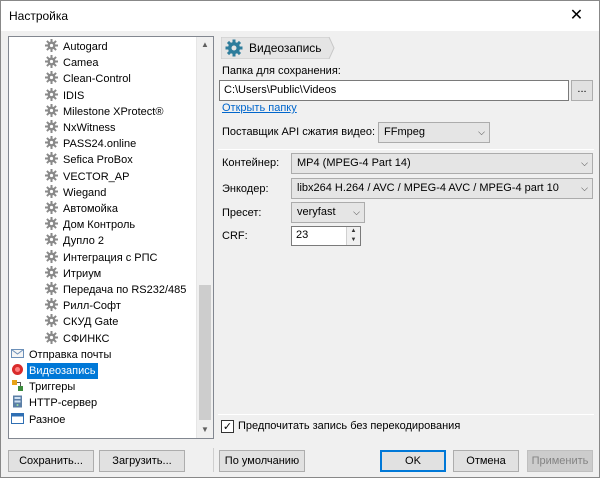 This screenshot has width=600, height=478. What do you see at coordinates (62, 355) in the screenshot?
I see `tree-item: Отправка почты` at bounding box center [62, 355].